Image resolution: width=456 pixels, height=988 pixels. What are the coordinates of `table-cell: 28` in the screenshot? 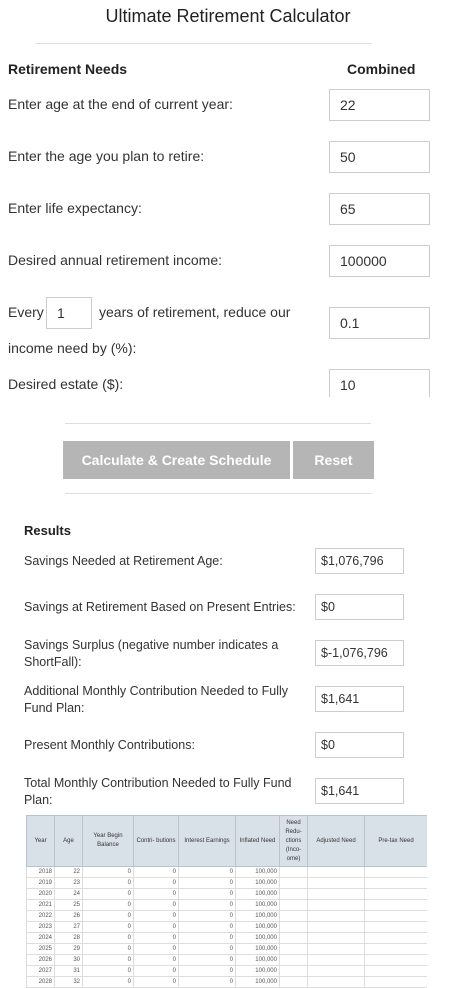 It's located at (68, 938).